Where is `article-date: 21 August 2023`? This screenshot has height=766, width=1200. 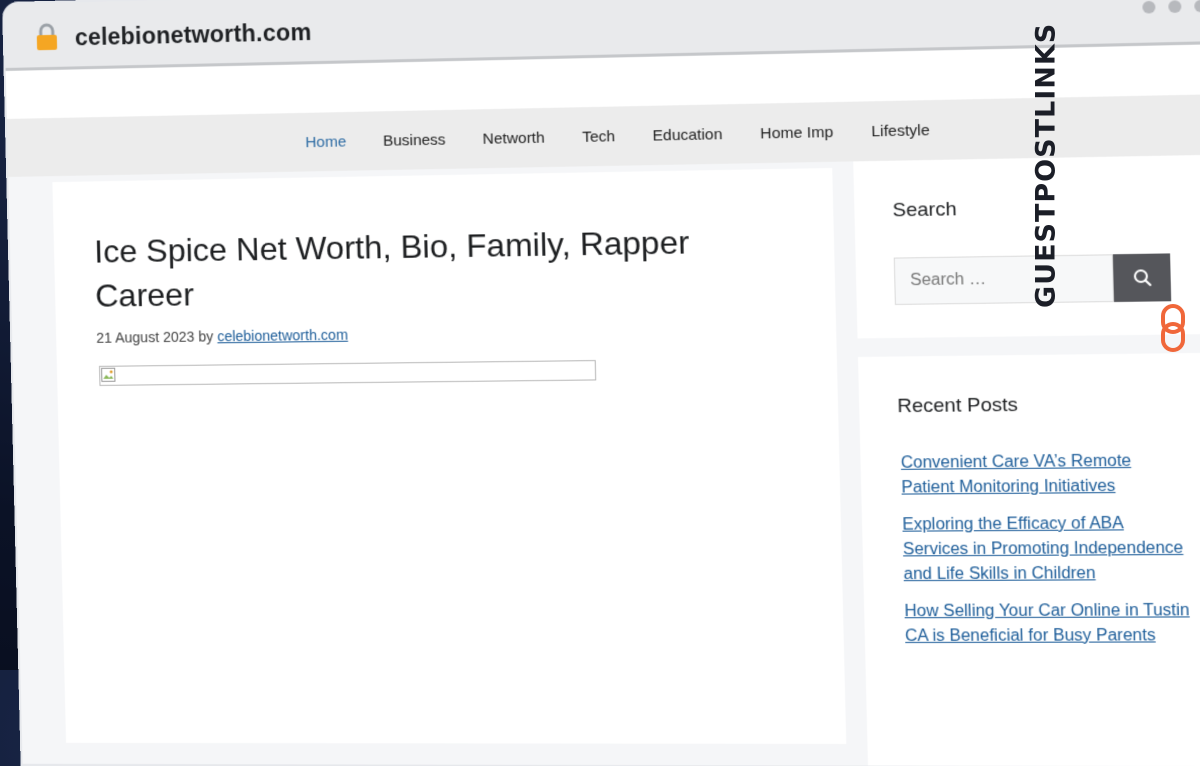 article-date: 21 August 2023 is located at coordinates (145, 337).